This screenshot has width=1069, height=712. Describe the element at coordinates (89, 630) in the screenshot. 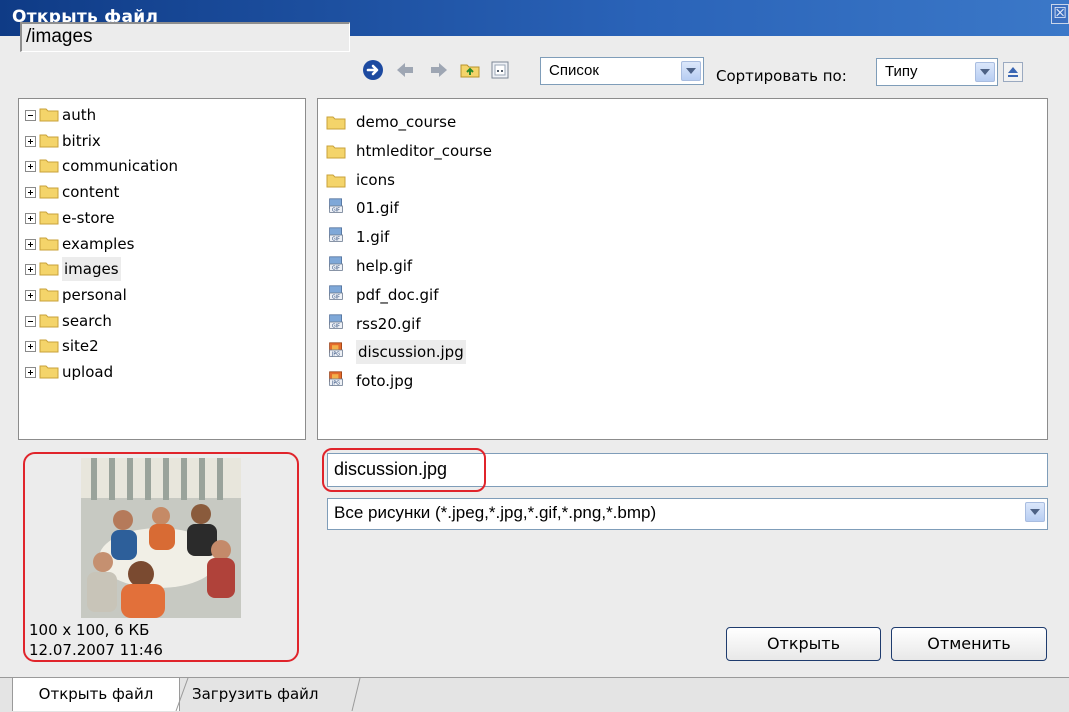

I see `preview-dimensions: 100 x 100, 6 КБ` at that location.